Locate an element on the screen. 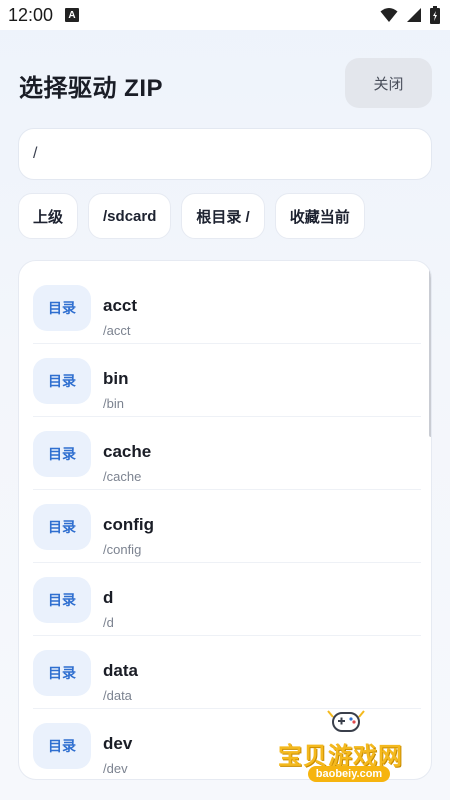 The height and width of the screenshot is (800, 450). item-path: /config is located at coordinates (122, 549).